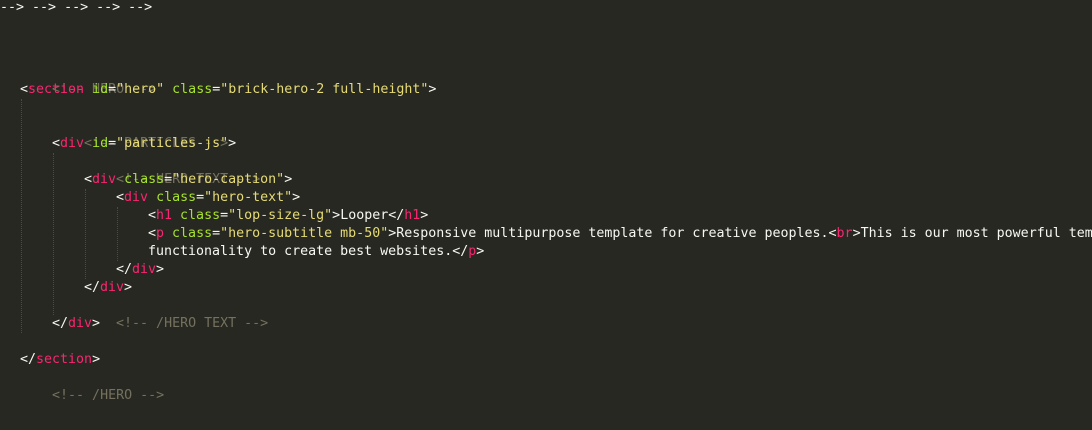 The width and height of the screenshot is (1092, 430). I want to click on code-comment: <!-- /HERO TEXT -->, so click(192, 323).